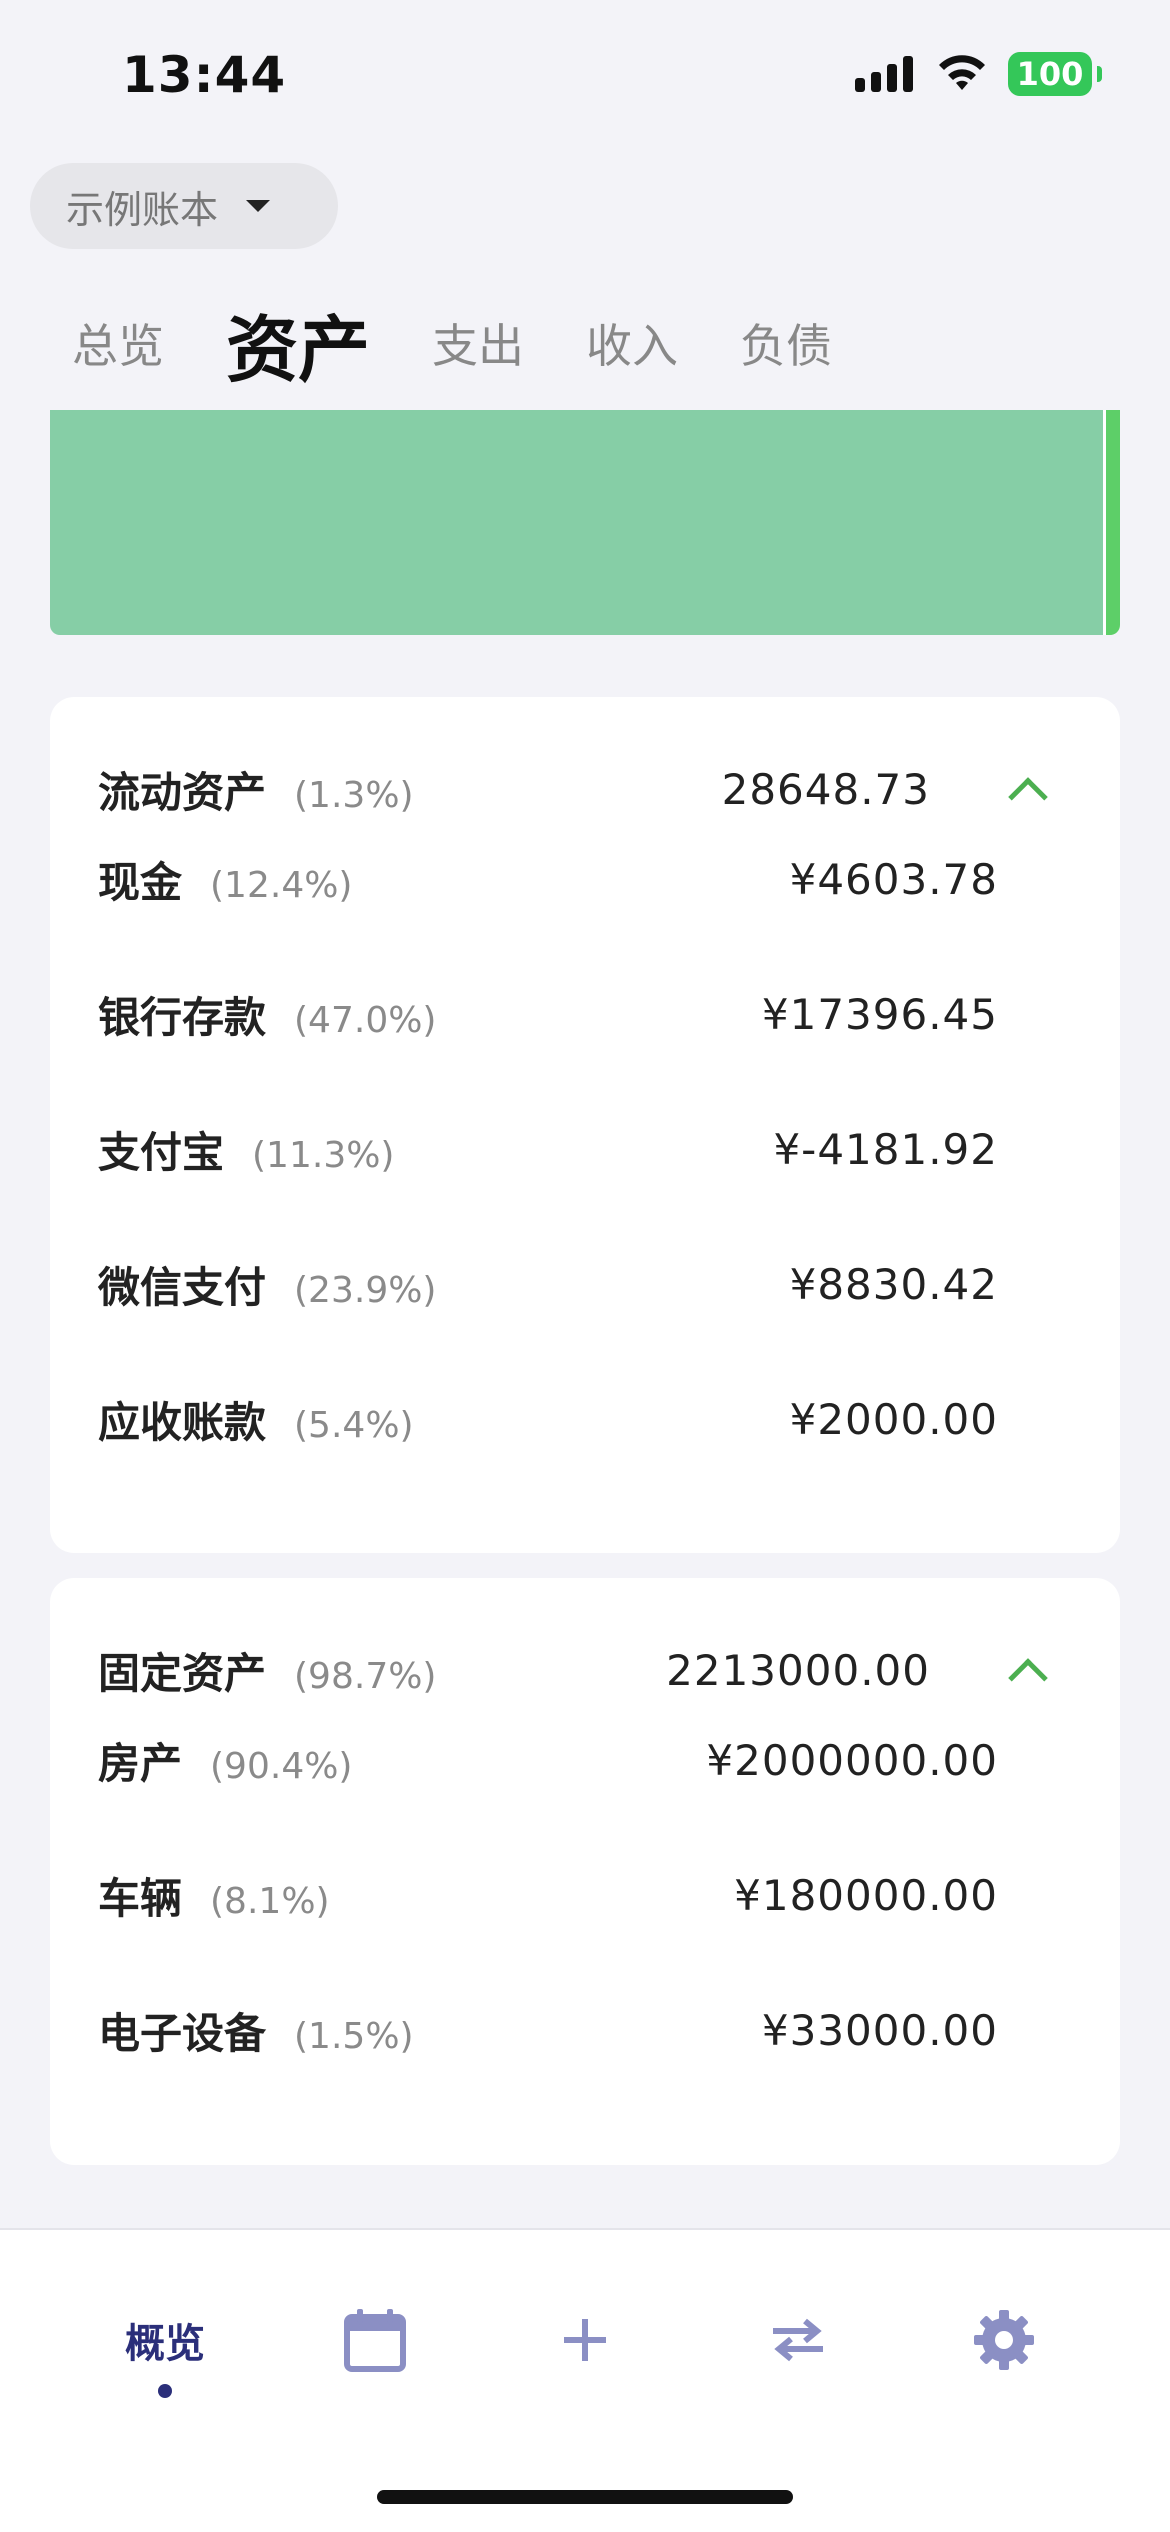  What do you see at coordinates (365, 1020) in the screenshot?
I see `asset-percent: (47.0%)` at bounding box center [365, 1020].